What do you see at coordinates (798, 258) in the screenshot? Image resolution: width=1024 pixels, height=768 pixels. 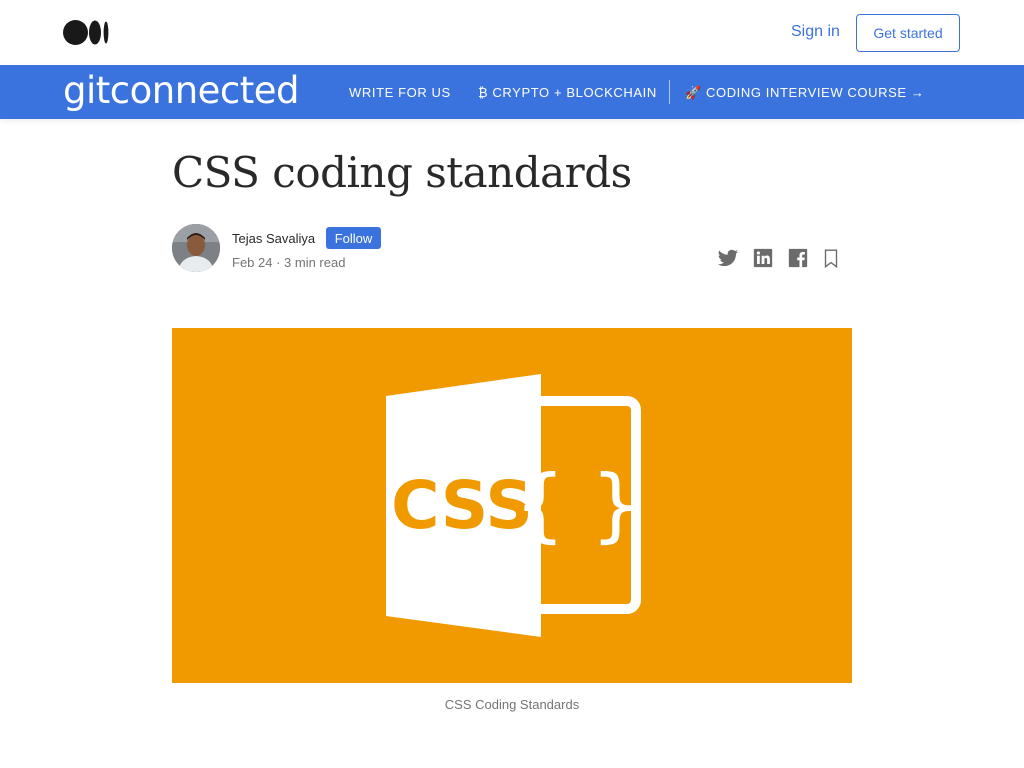 I see `facebook-icon` at bounding box center [798, 258].